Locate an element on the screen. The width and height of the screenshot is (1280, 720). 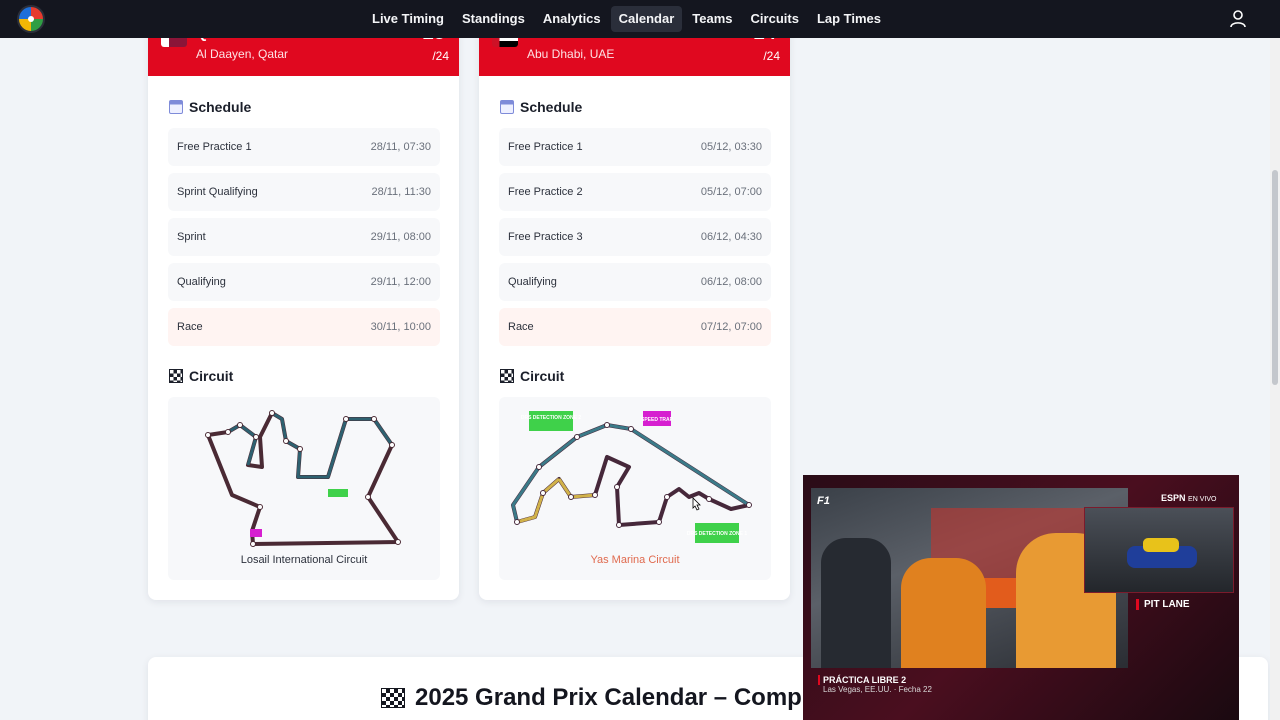
drs2-label: DRS DETECTION ZONE 2 is located at coordinates (551, 418).